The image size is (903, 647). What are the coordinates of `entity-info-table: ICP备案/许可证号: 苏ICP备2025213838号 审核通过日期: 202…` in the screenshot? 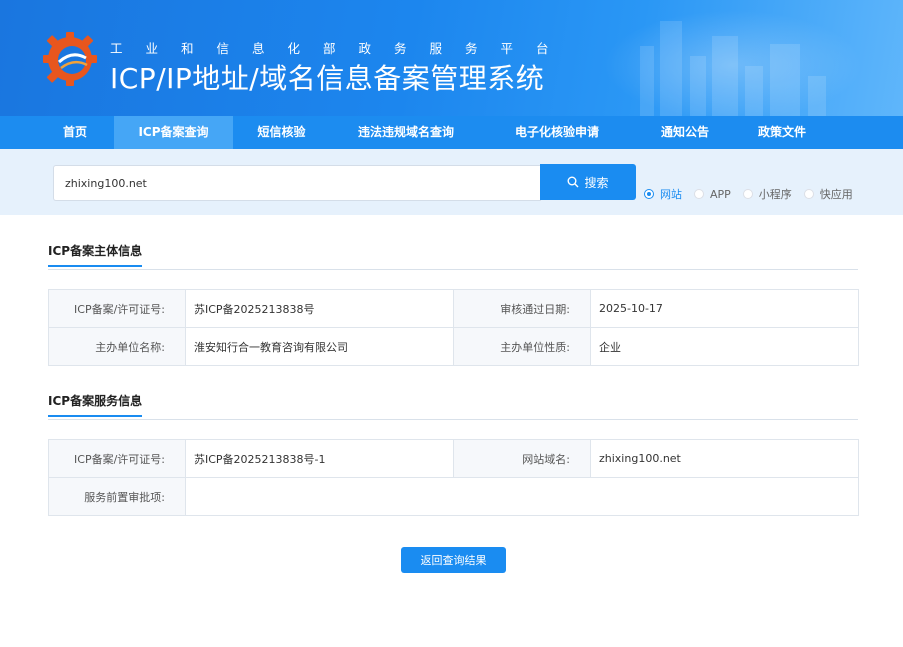 It's located at (453, 327).